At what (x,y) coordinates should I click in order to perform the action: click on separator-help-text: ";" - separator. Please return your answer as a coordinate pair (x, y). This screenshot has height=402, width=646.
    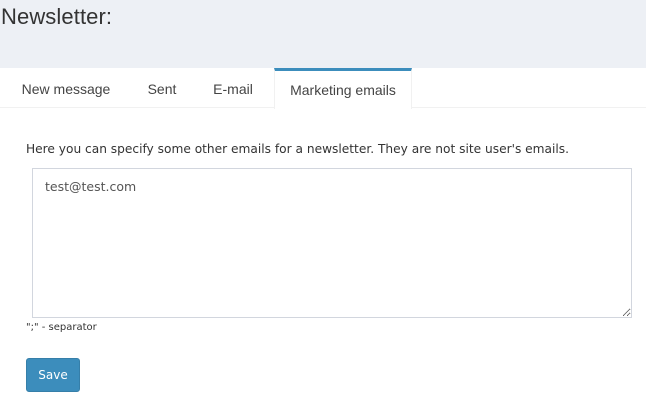
    Looking at the image, I should click on (61, 327).